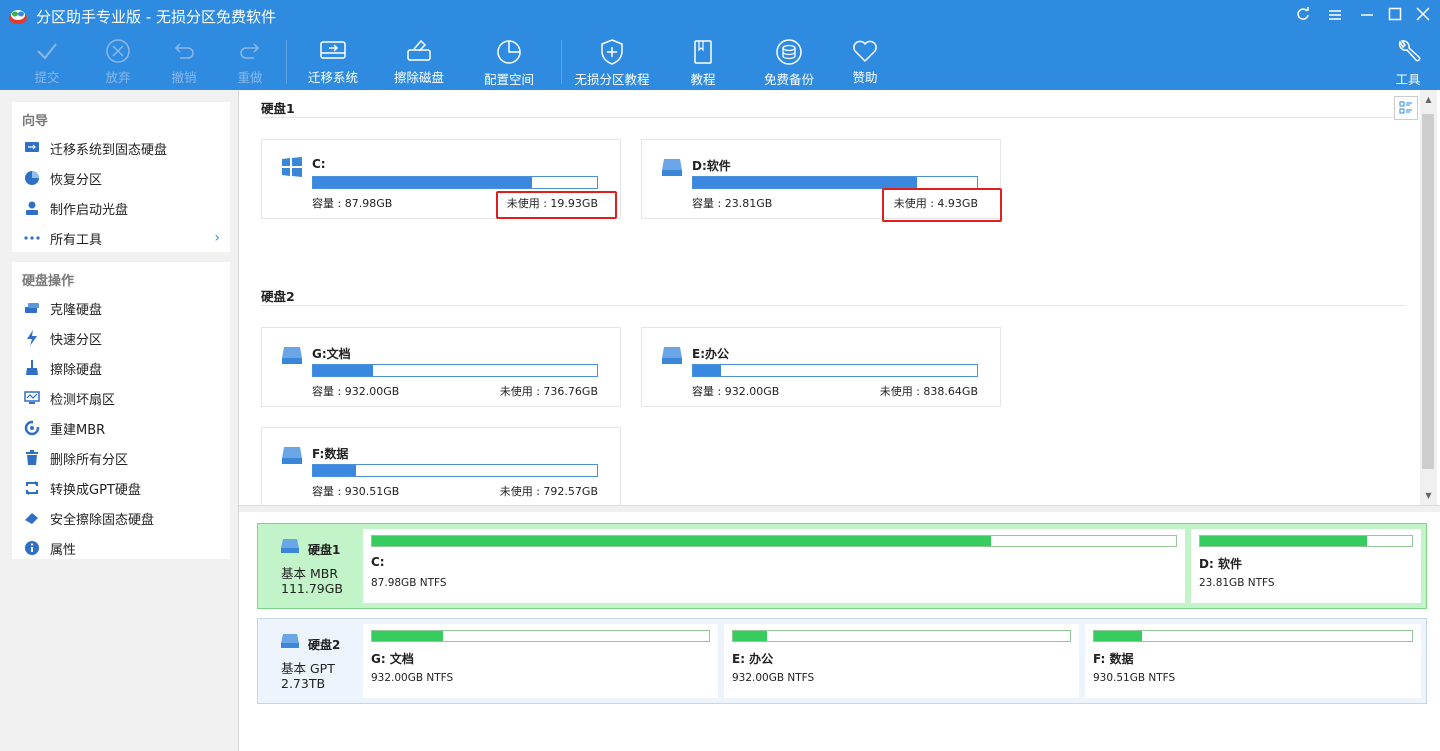 Image resolution: width=1440 pixels, height=751 pixels. I want to click on partition-name: F: 数据, so click(1113, 659).